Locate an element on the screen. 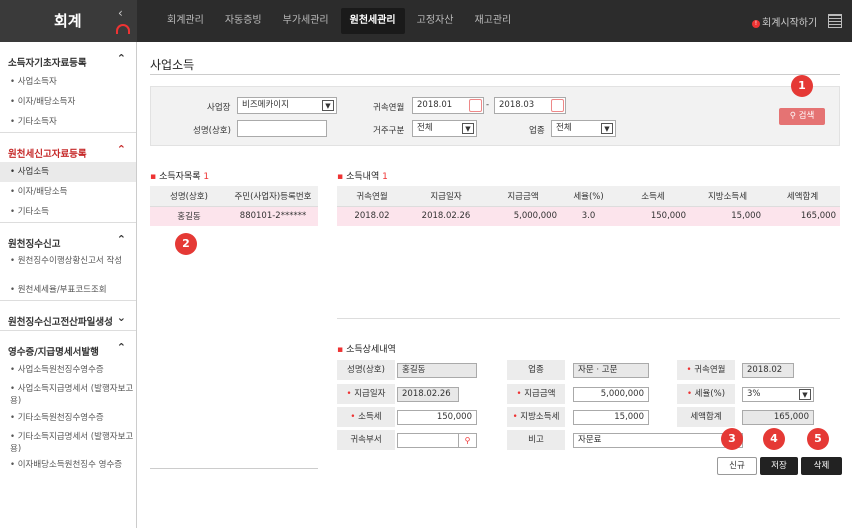  calculator-icon is located at coordinates (835, 21).